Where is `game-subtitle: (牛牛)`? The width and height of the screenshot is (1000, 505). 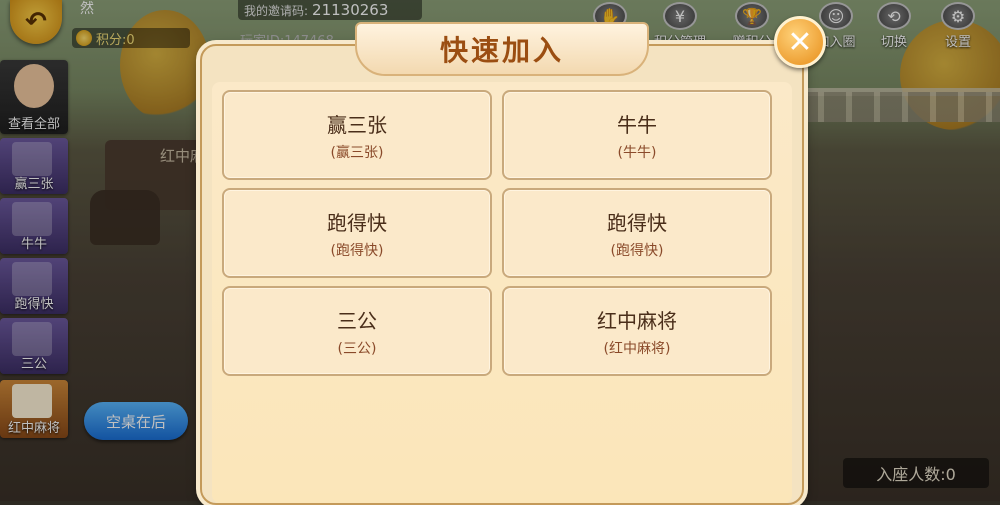 game-subtitle: (牛牛) is located at coordinates (637, 152).